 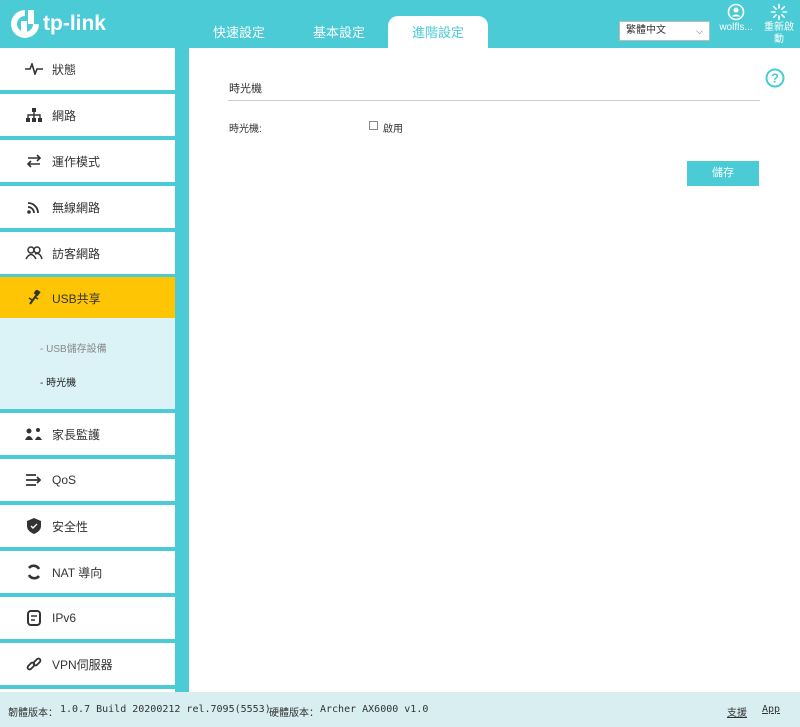 What do you see at coordinates (34, 298) in the screenshot?
I see `usb-icon` at bounding box center [34, 298].